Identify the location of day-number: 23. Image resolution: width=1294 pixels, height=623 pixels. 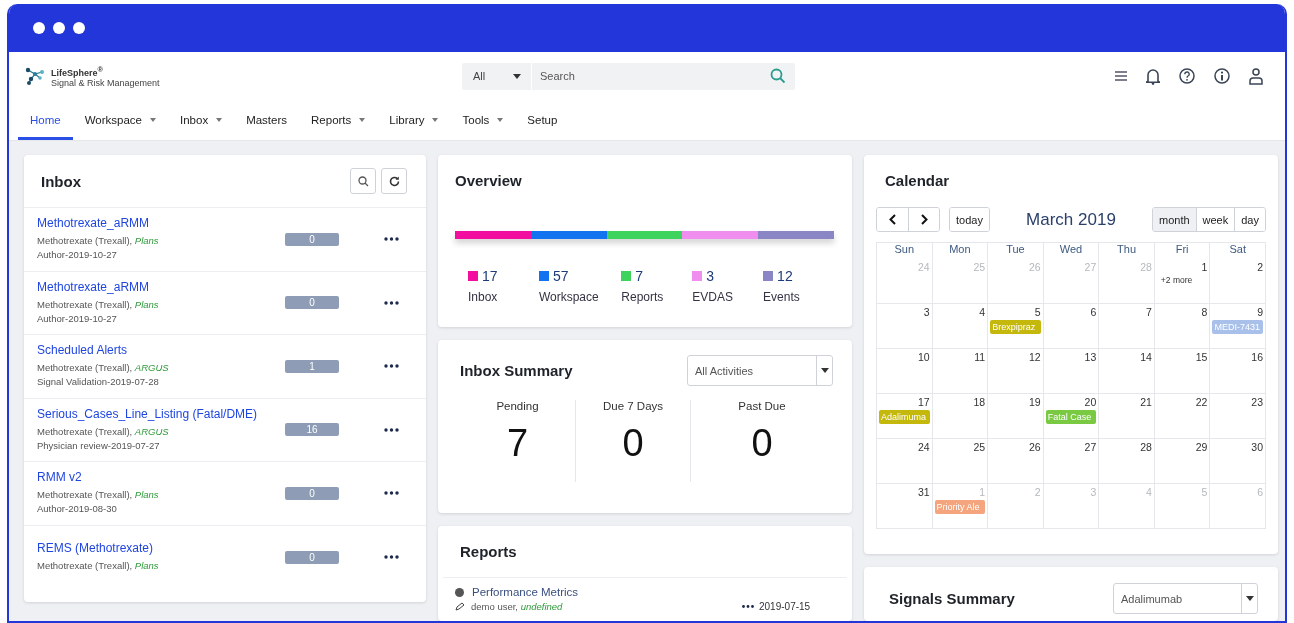
(1257, 402).